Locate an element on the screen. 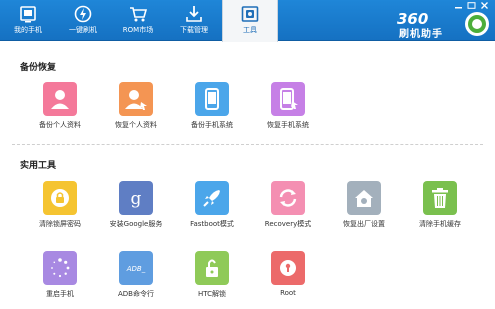  nav-tools: 工具 is located at coordinates (250, 21).